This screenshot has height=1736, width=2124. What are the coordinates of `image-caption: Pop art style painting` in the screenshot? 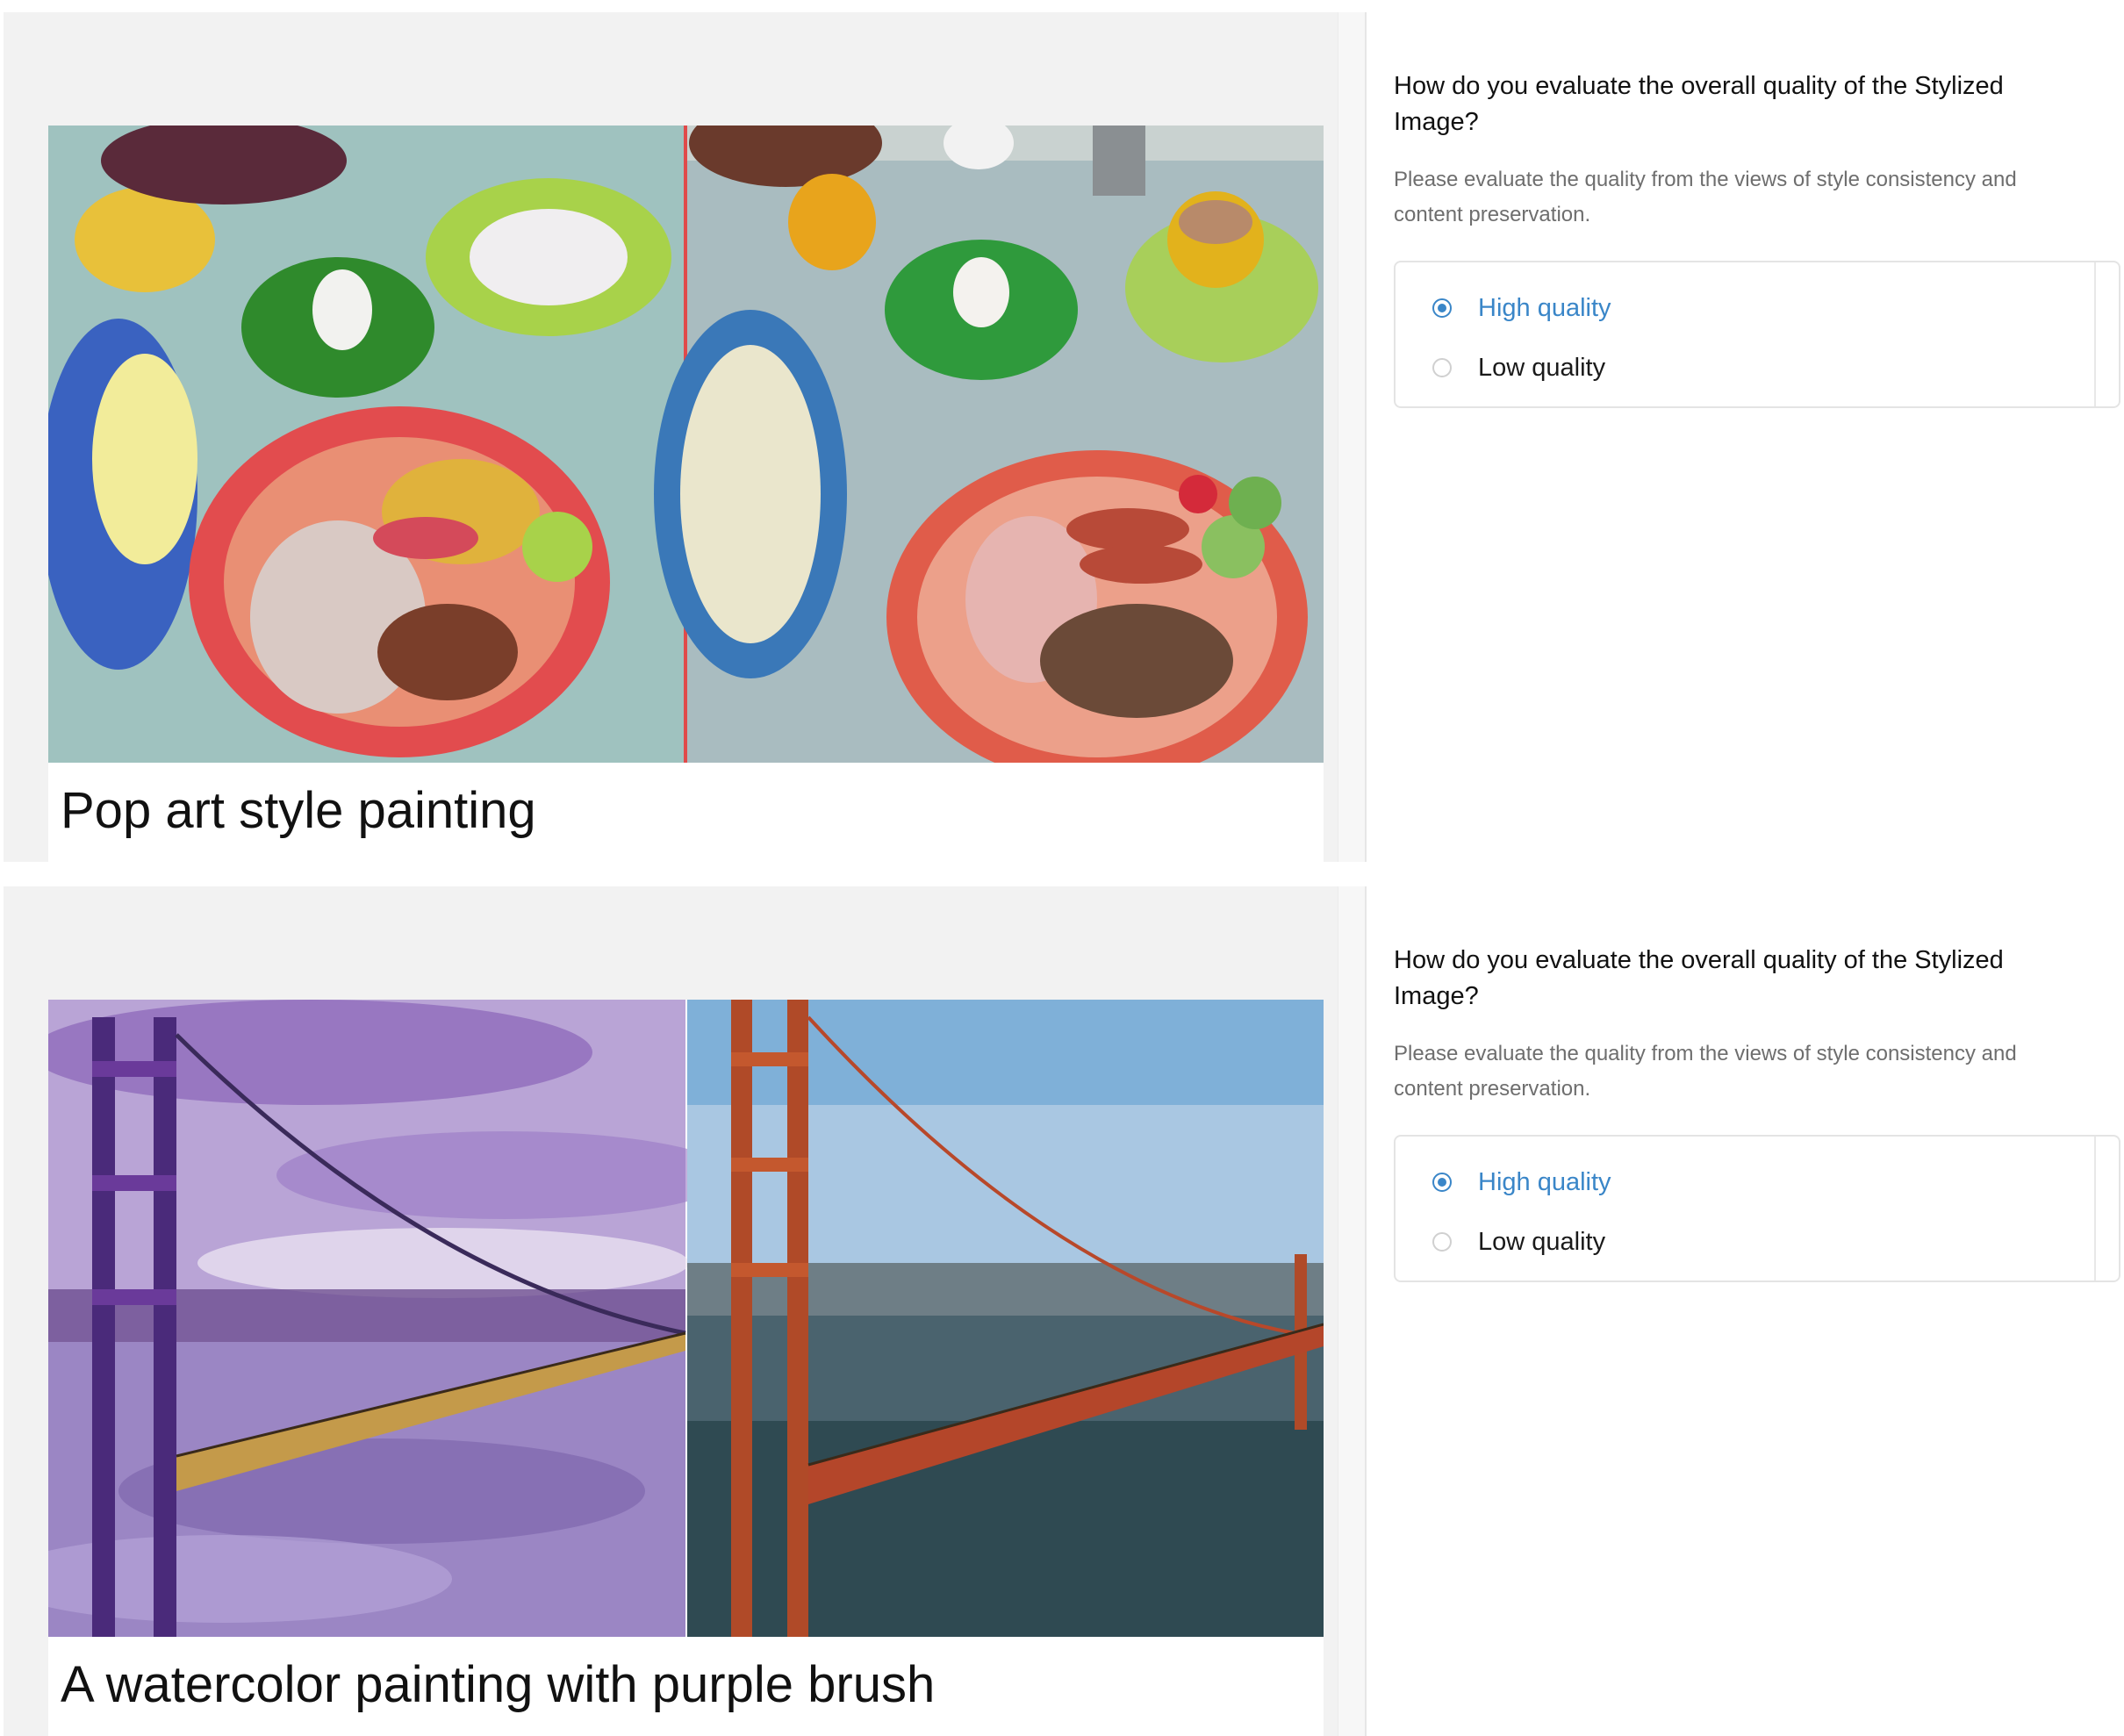 It's located at (298, 810).